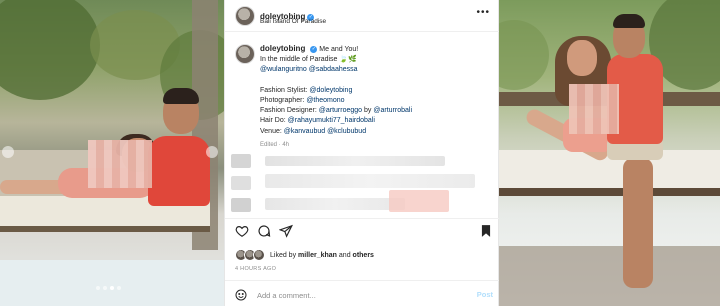 The image size is (720, 306). I want to click on comment-composer: Post, so click(364, 295).